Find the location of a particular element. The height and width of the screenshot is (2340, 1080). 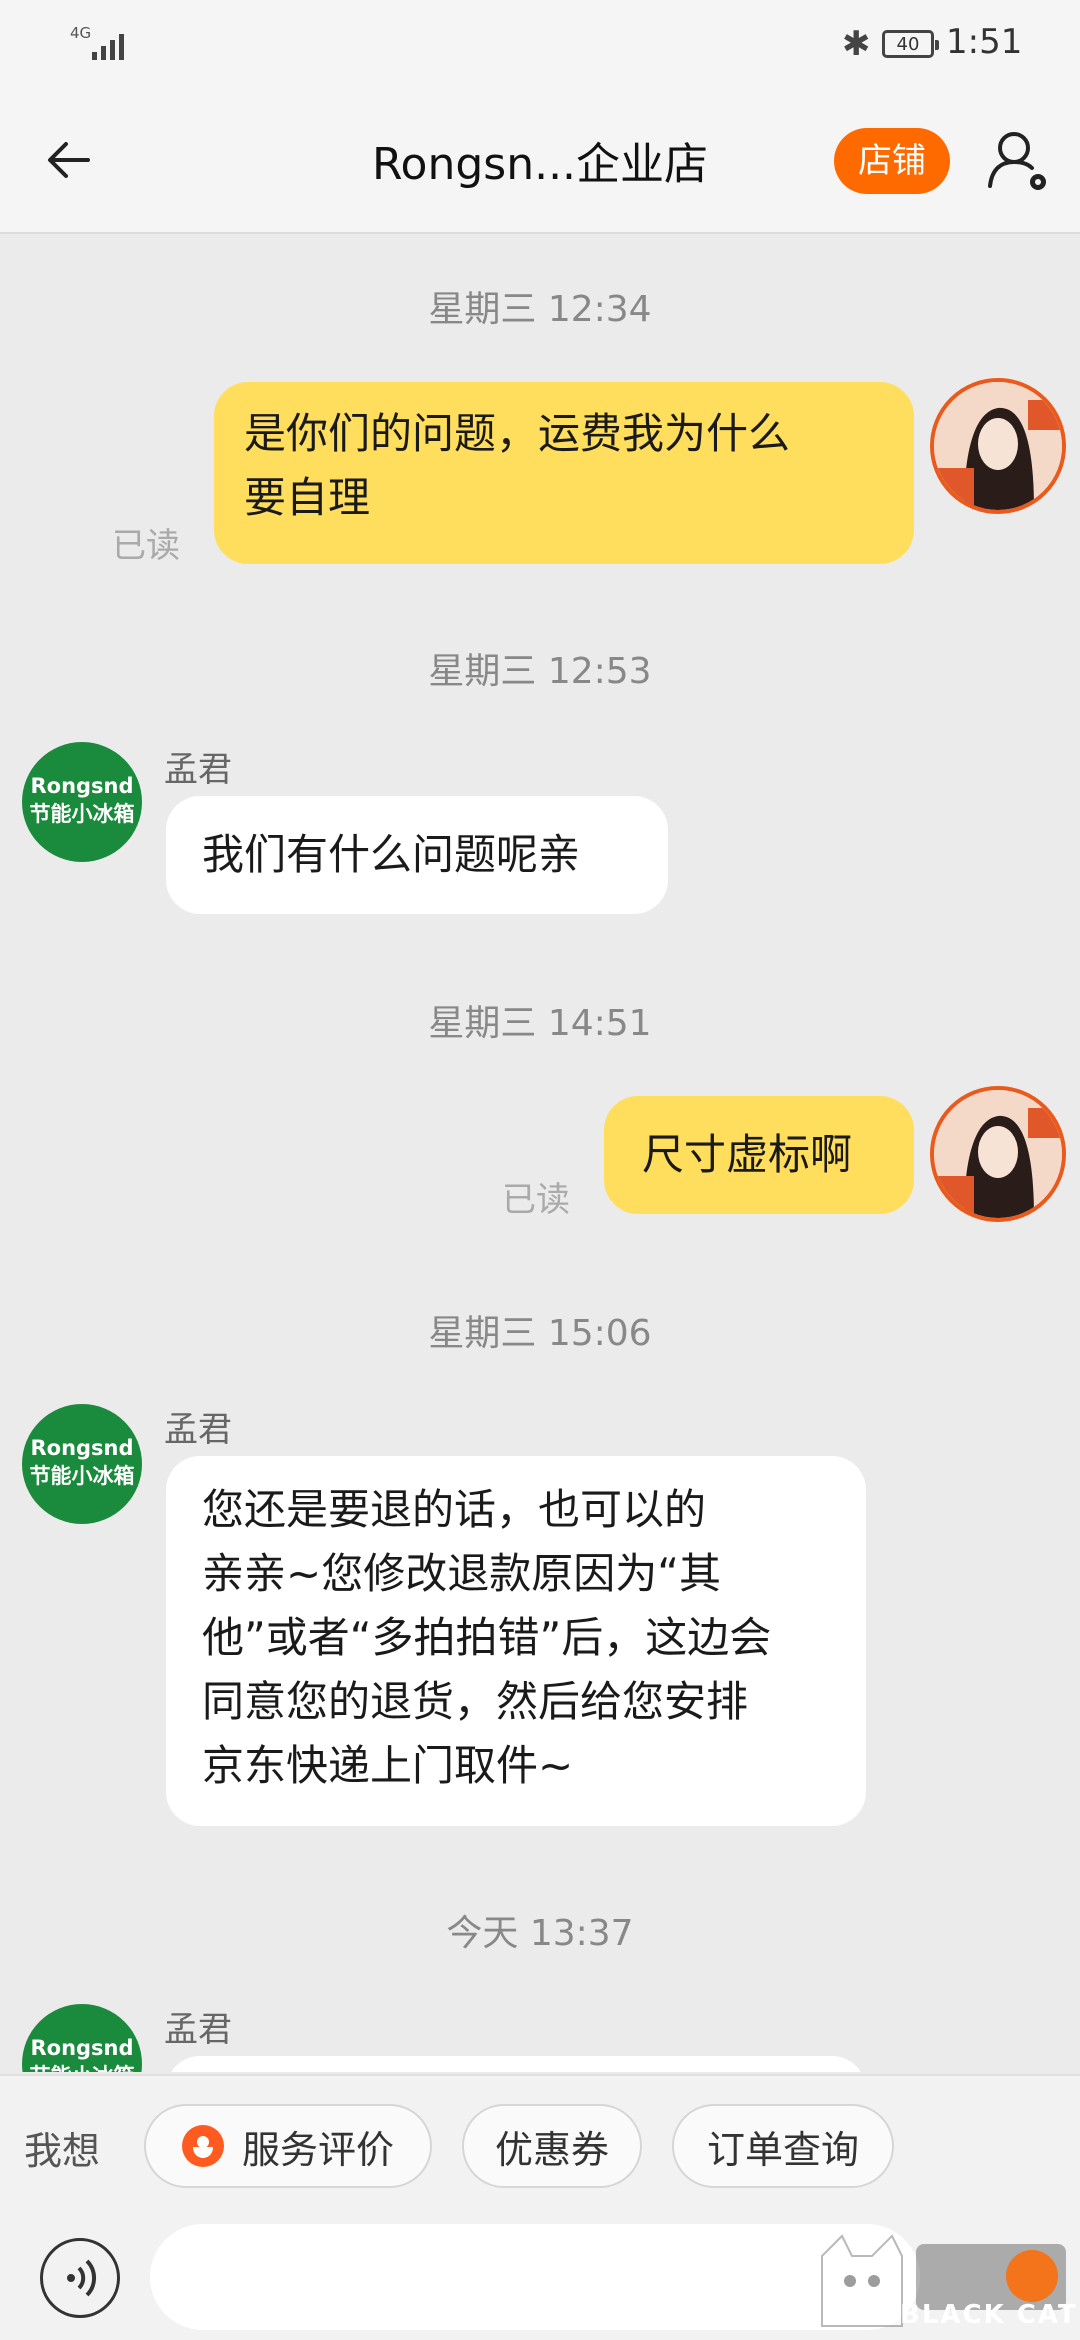

chat-title: Rongsn...企业店 is located at coordinates (540, 164).